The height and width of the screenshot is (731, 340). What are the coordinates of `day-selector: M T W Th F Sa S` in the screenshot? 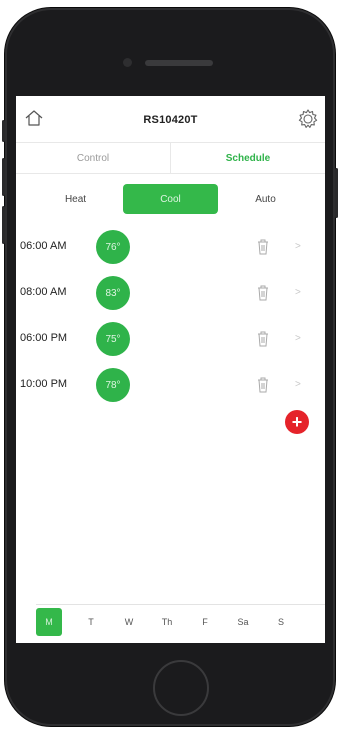 It's located at (180, 621).